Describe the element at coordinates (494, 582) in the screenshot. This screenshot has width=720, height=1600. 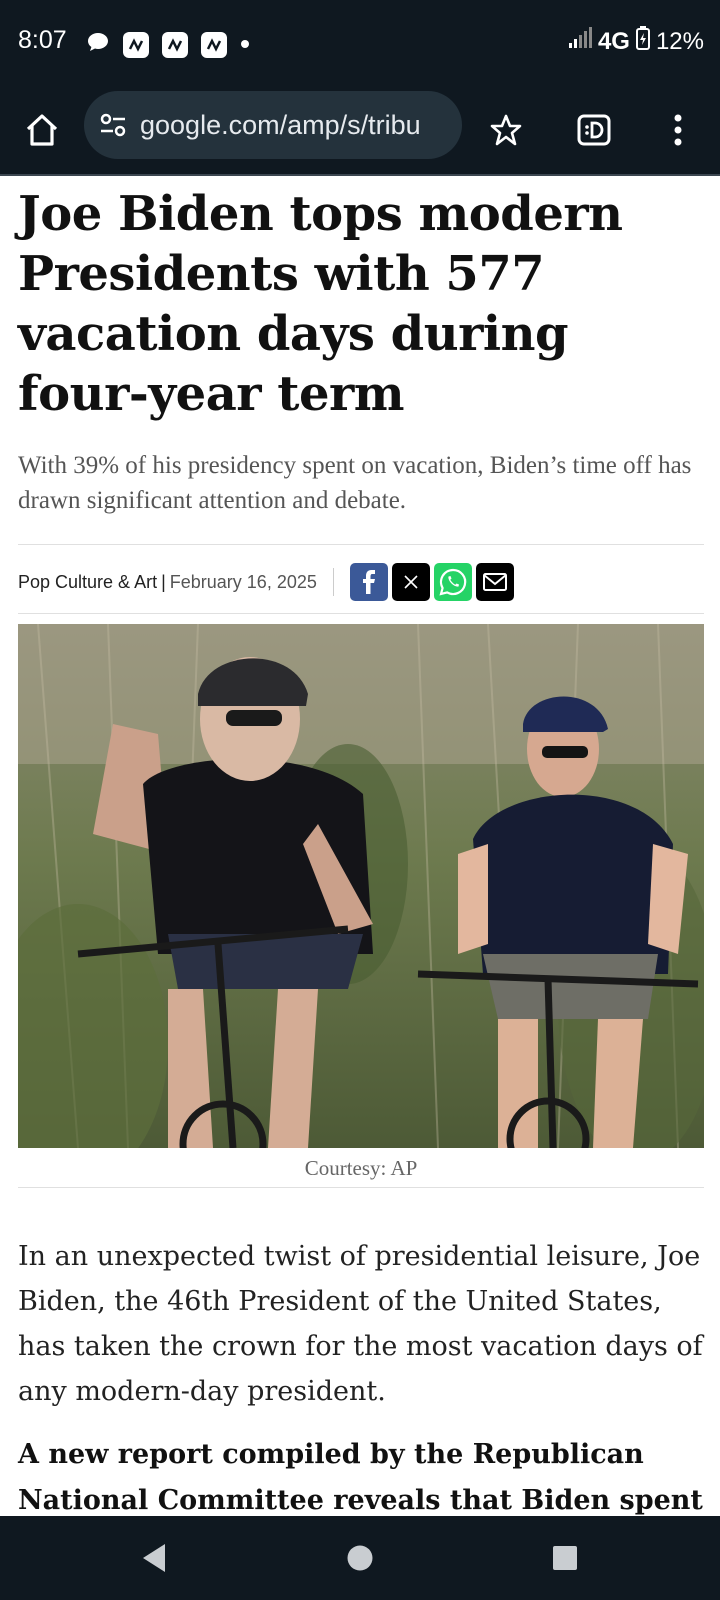
I see `email-share-icon` at that location.